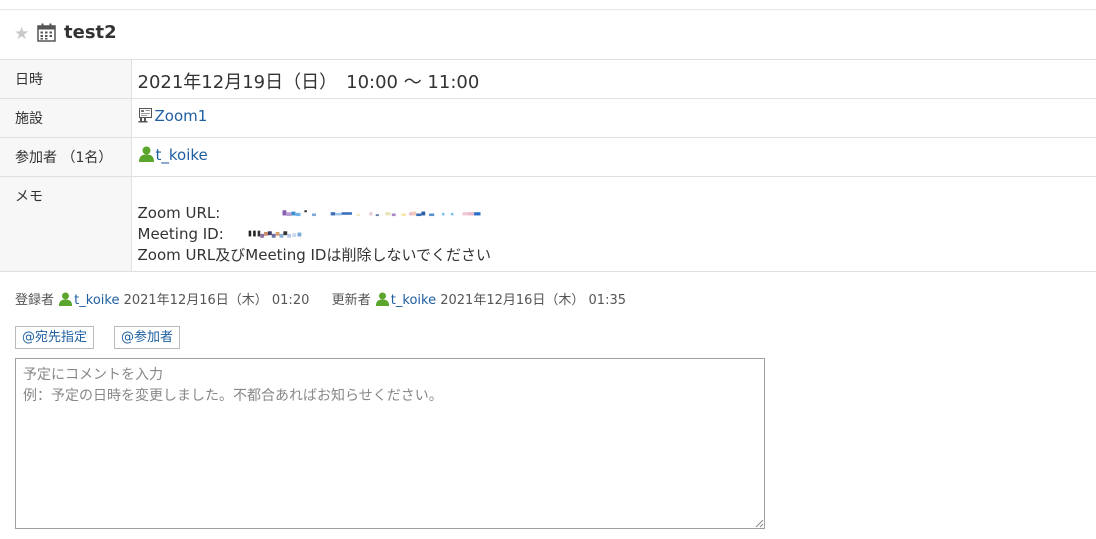 The image size is (1096, 539). Describe the element at coordinates (179, 213) in the screenshot. I see `zoom-url-label: Zoom URL:` at that location.